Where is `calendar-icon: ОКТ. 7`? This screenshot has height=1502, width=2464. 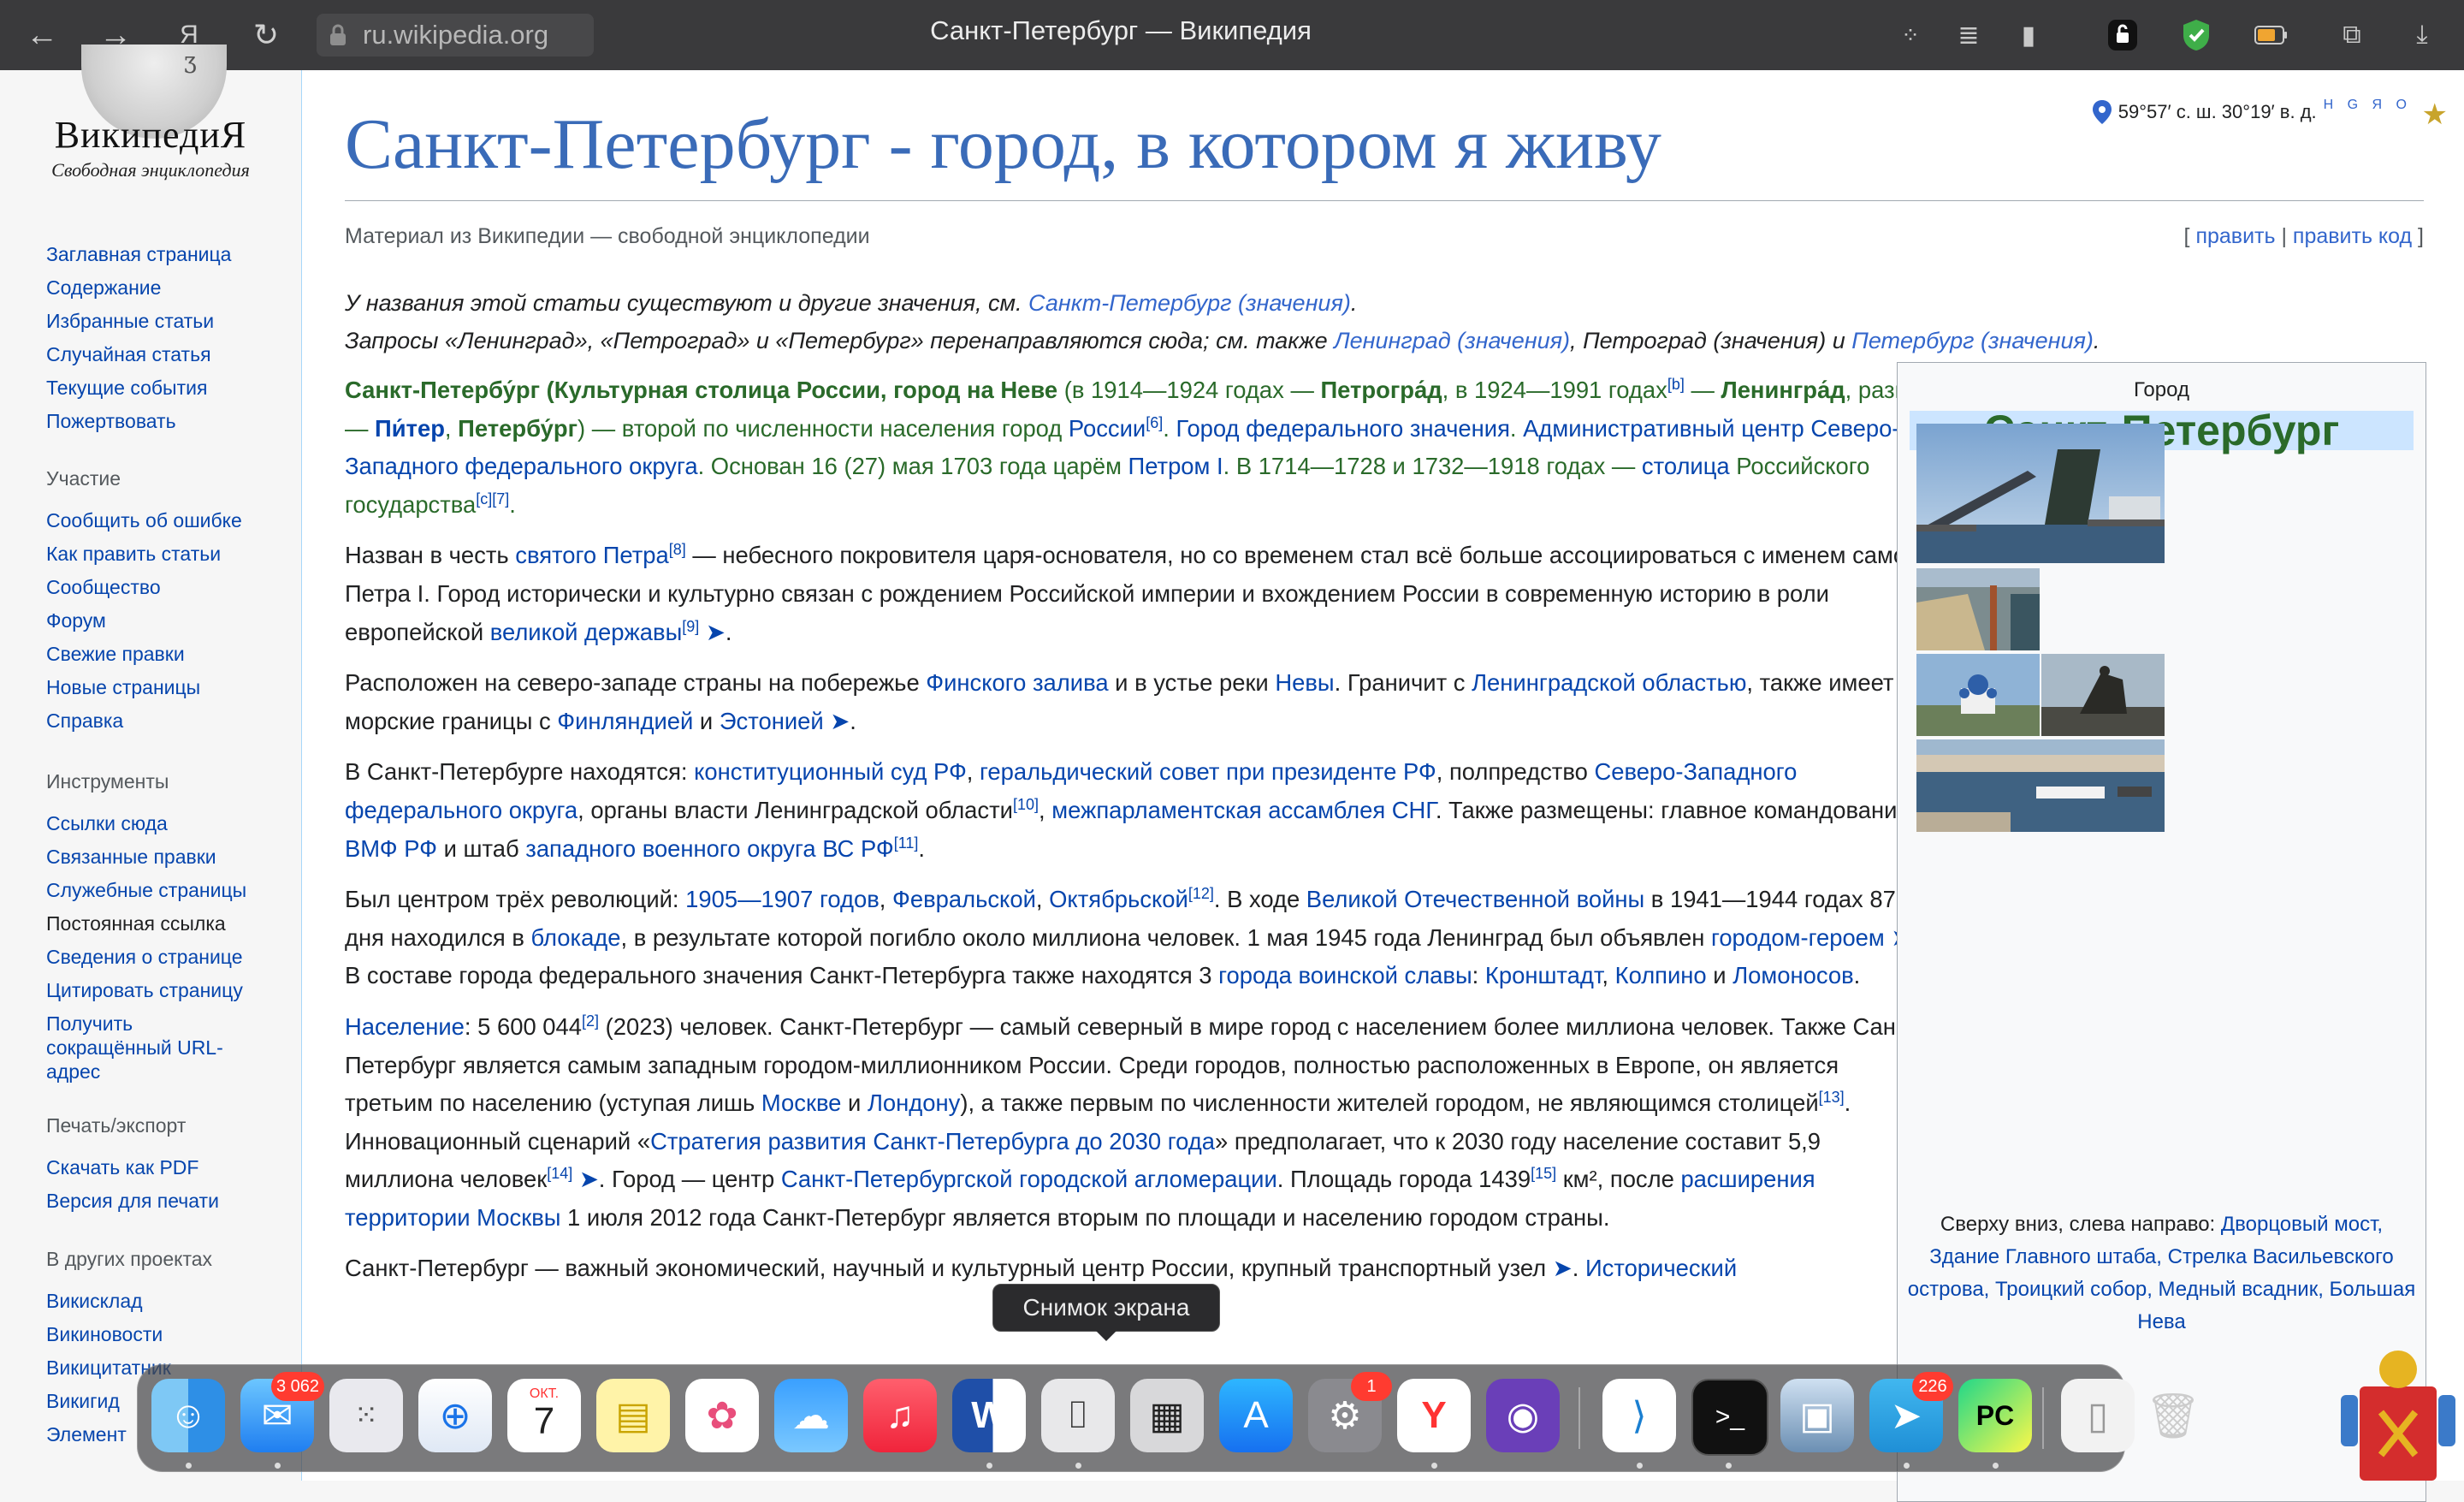
calendar-icon: ОКТ. 7 is located at coordinates (544, 1415).